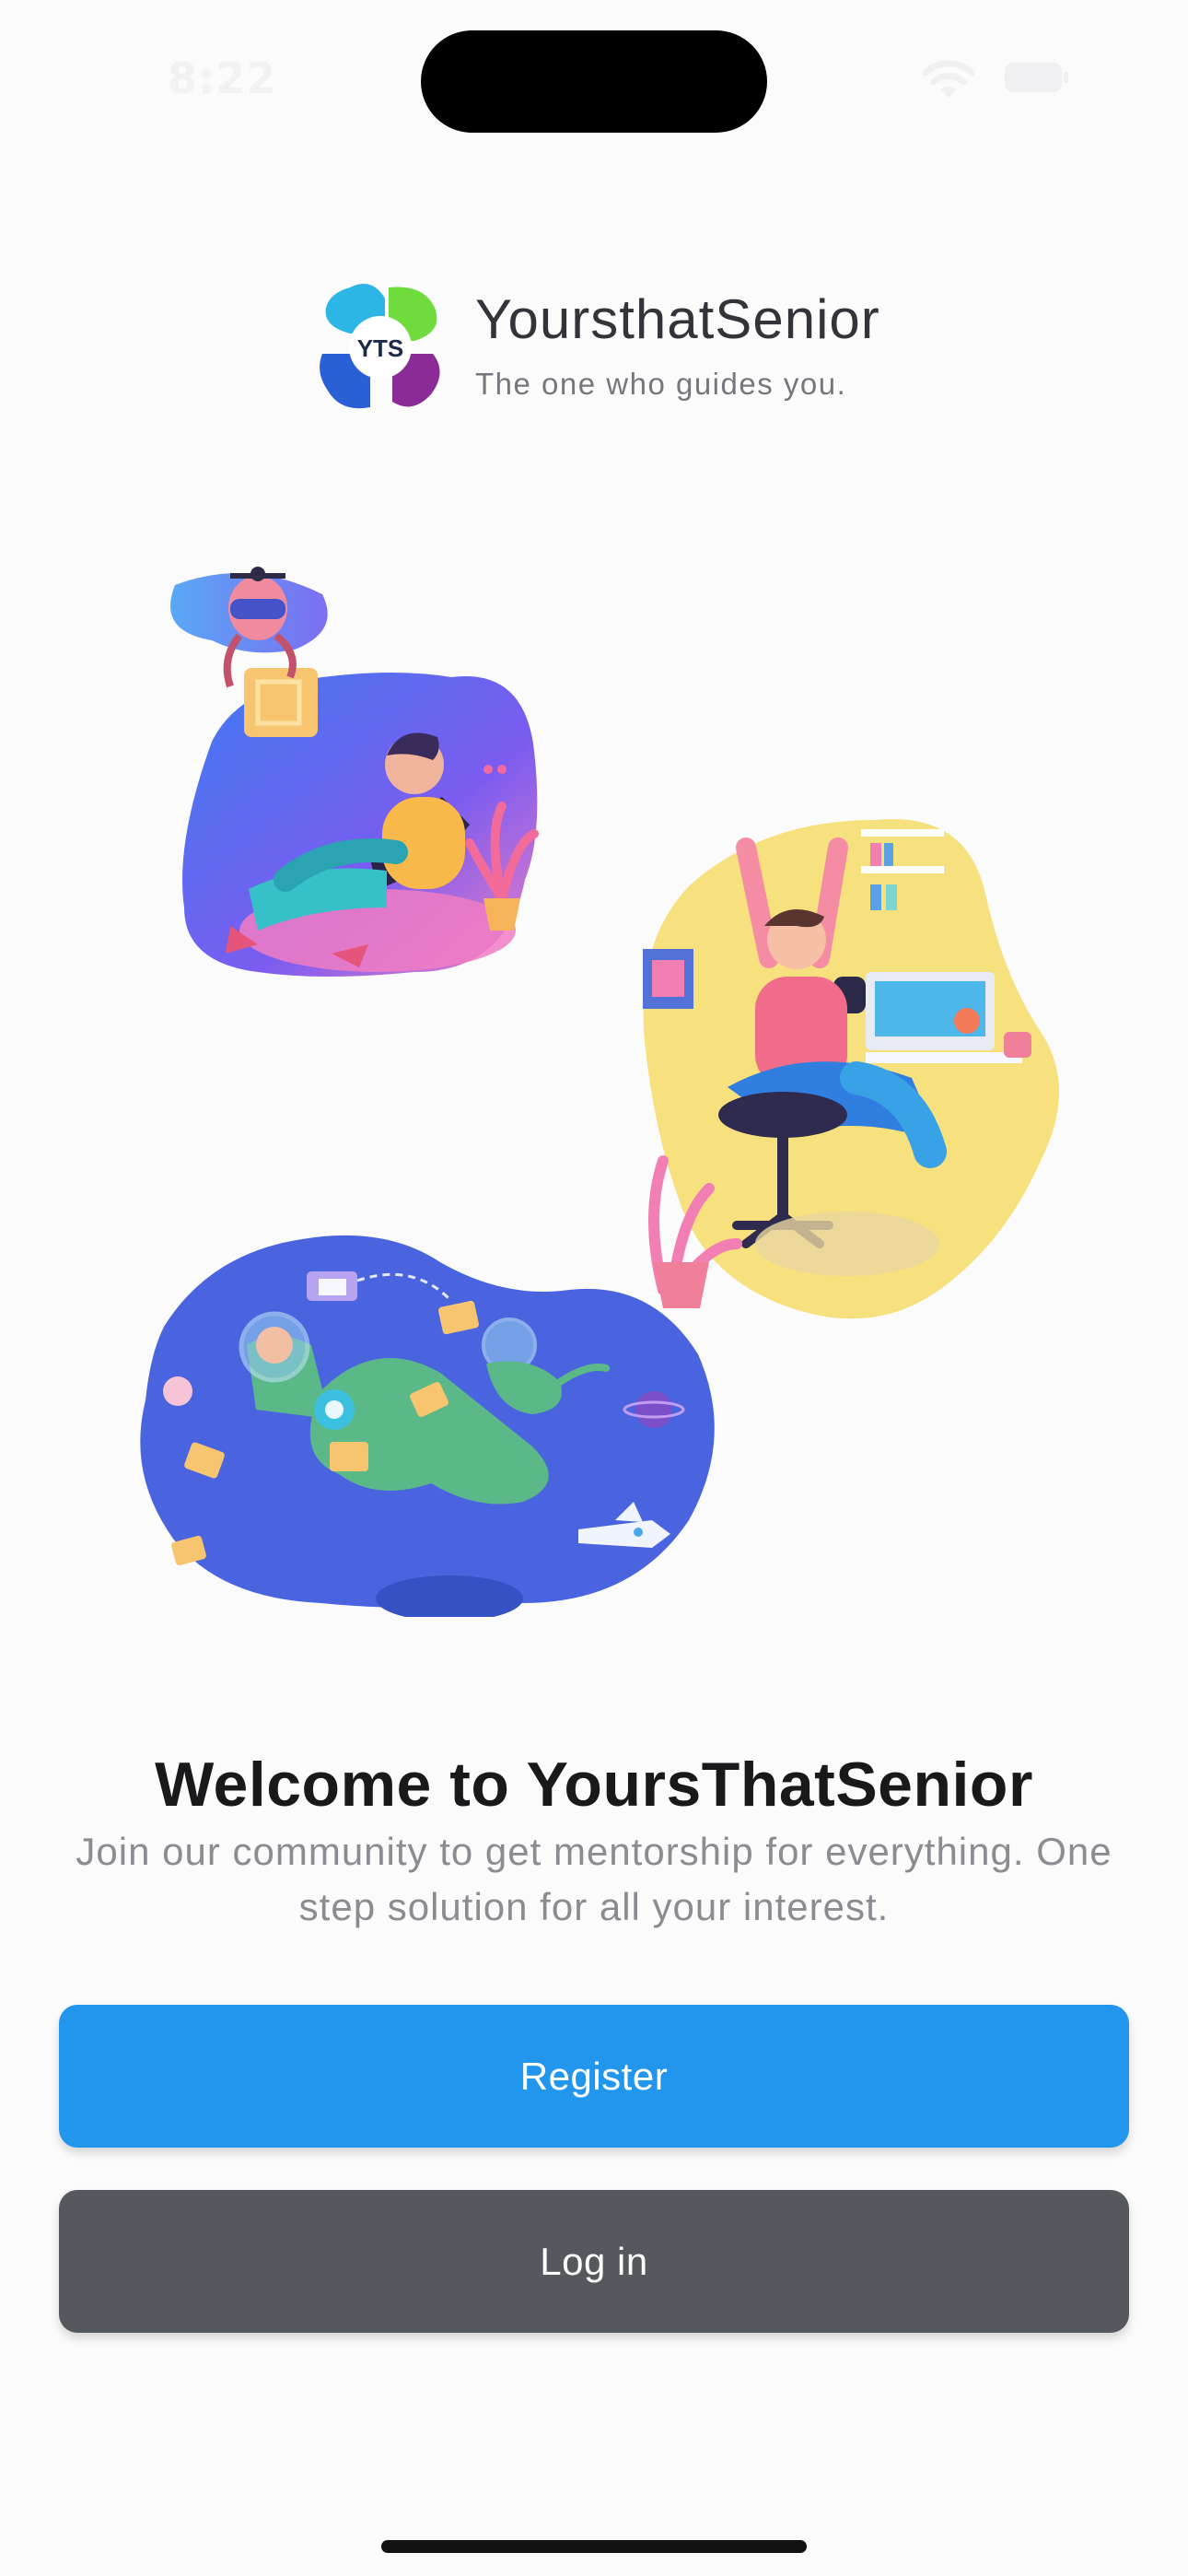 Image resolution: width=1188 pixels, height=2576 pixels. Describe the element at coordinates (594, 2076) in the screenshot. I see `register-button: Register` at that location.